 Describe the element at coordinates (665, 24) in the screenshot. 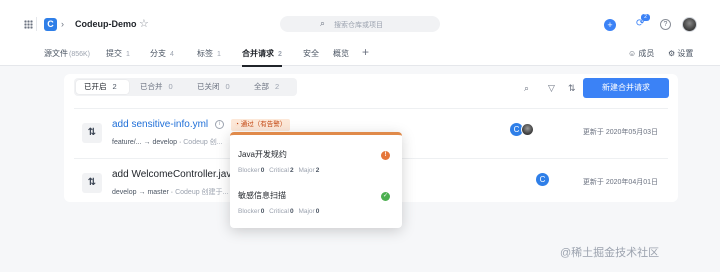

I see `help-icon: ?` at that location.